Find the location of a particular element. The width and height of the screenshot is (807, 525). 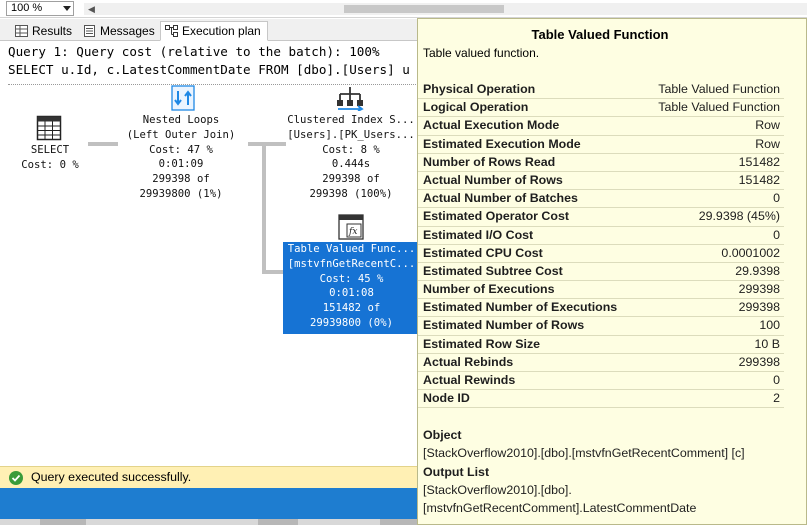

tooltip-property-row: Estimated Operator Cost 29.9398 (45%) is located at coordinates (601, 217).